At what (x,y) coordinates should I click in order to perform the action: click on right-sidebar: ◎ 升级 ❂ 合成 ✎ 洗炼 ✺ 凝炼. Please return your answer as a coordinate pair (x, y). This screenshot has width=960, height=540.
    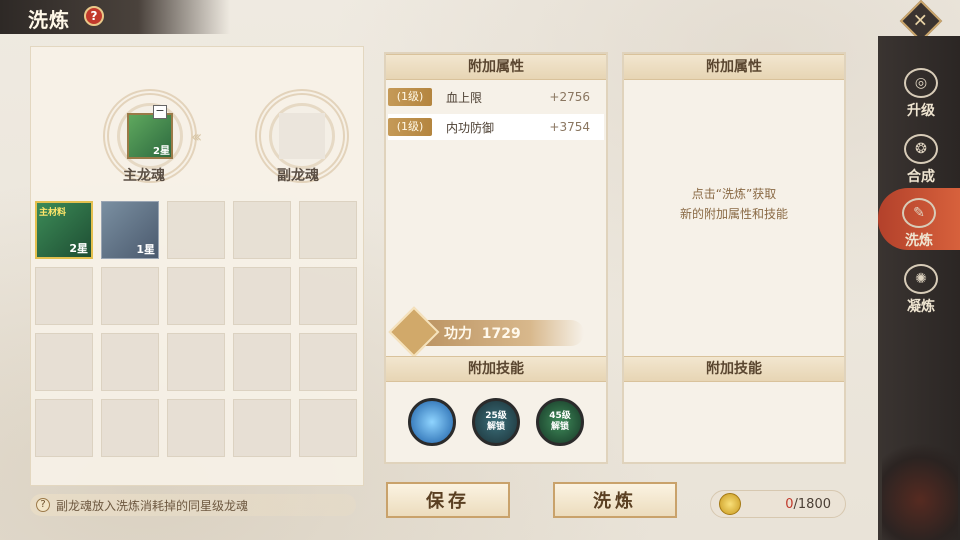
    Looking at the image, I should click on (919, 288).